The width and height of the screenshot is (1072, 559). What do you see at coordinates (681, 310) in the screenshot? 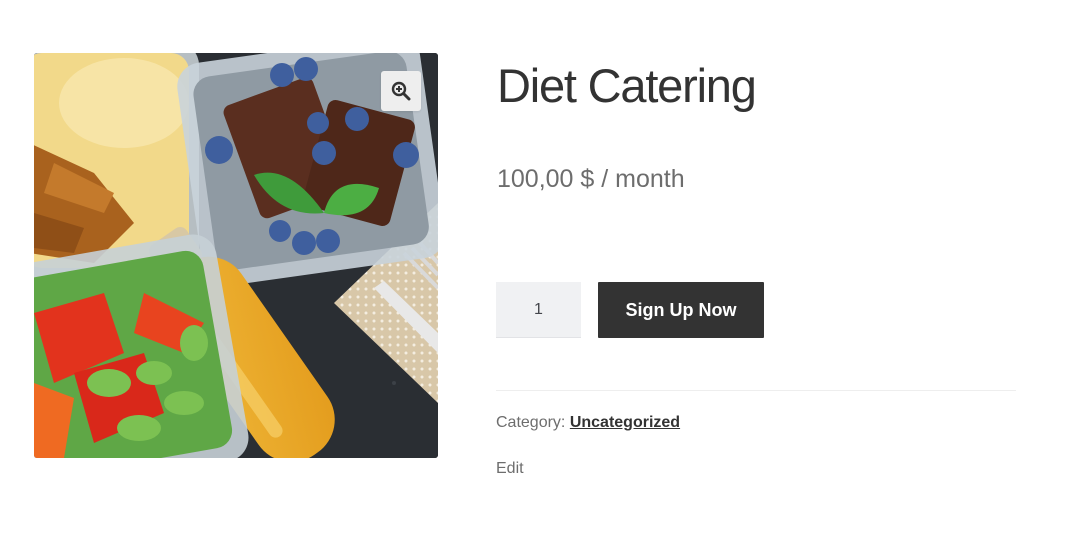
I see `sign-up-button: Sign Up Now` at bounding box center [681, 310].